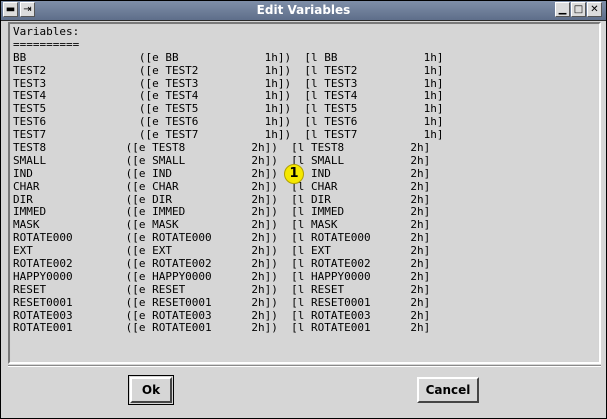  Describe the element at coordinates (294, 174) in the screenshot. I see `annotation-marker: 1` at that location.